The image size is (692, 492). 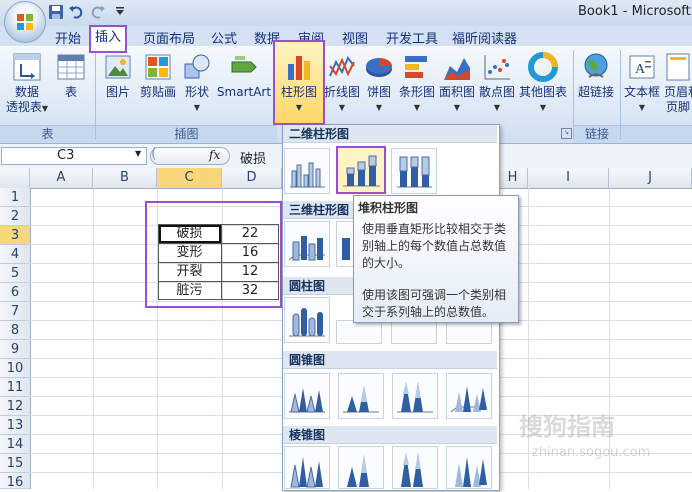 I want to click on column-chart-button: 柱形图 ▼, so click(x=299, y=83).